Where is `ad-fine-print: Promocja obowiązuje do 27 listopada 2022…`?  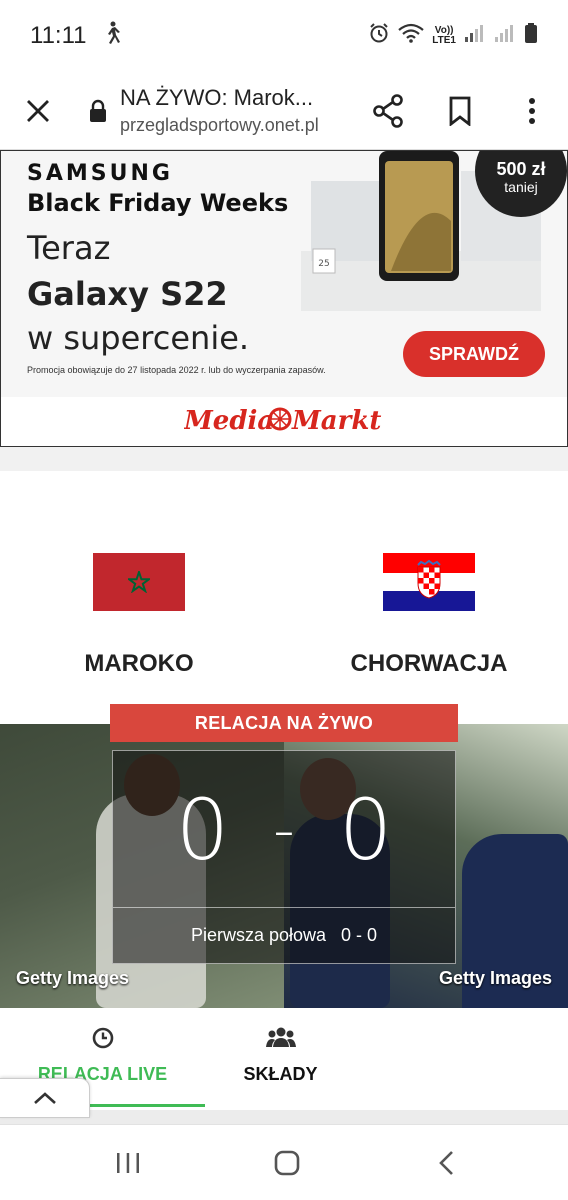 ad-fine-print: Promocja obowiązuje do 27 listopada 2022… is located at coordinates (176, 370).